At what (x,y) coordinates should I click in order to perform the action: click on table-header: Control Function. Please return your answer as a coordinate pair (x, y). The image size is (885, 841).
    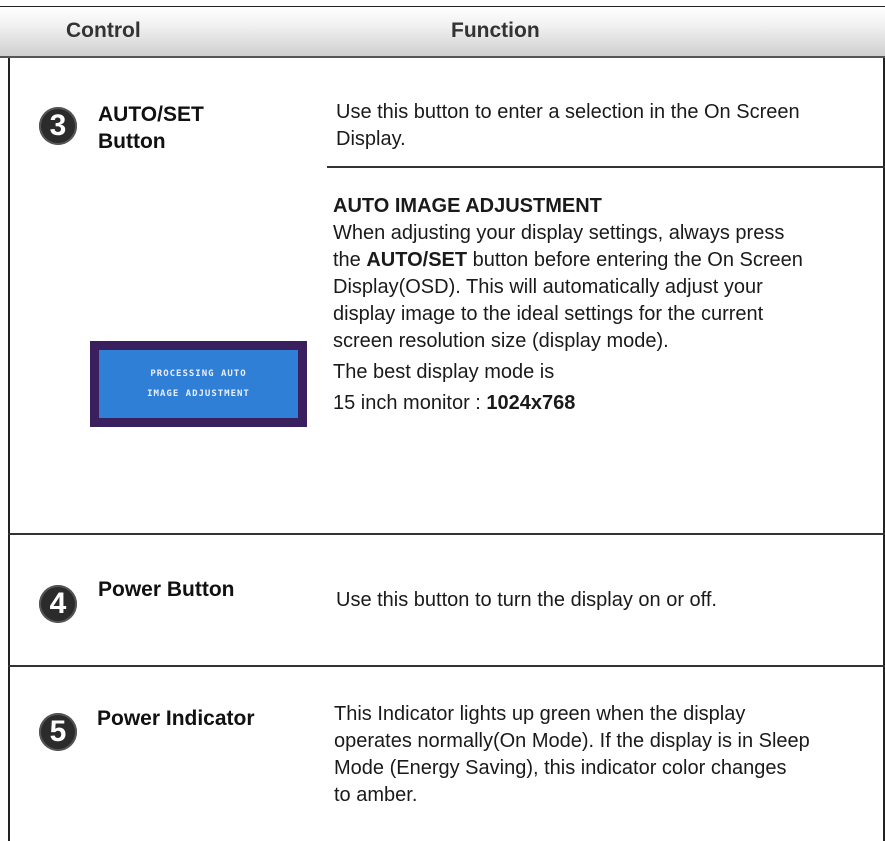
    Looking at the image, I should click on (442, 32).